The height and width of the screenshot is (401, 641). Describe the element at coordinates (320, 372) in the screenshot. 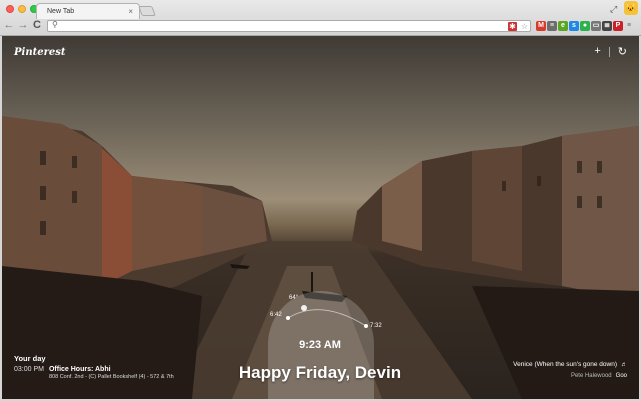

I see `greeting-text: Happy Friday, Devin` at that location.